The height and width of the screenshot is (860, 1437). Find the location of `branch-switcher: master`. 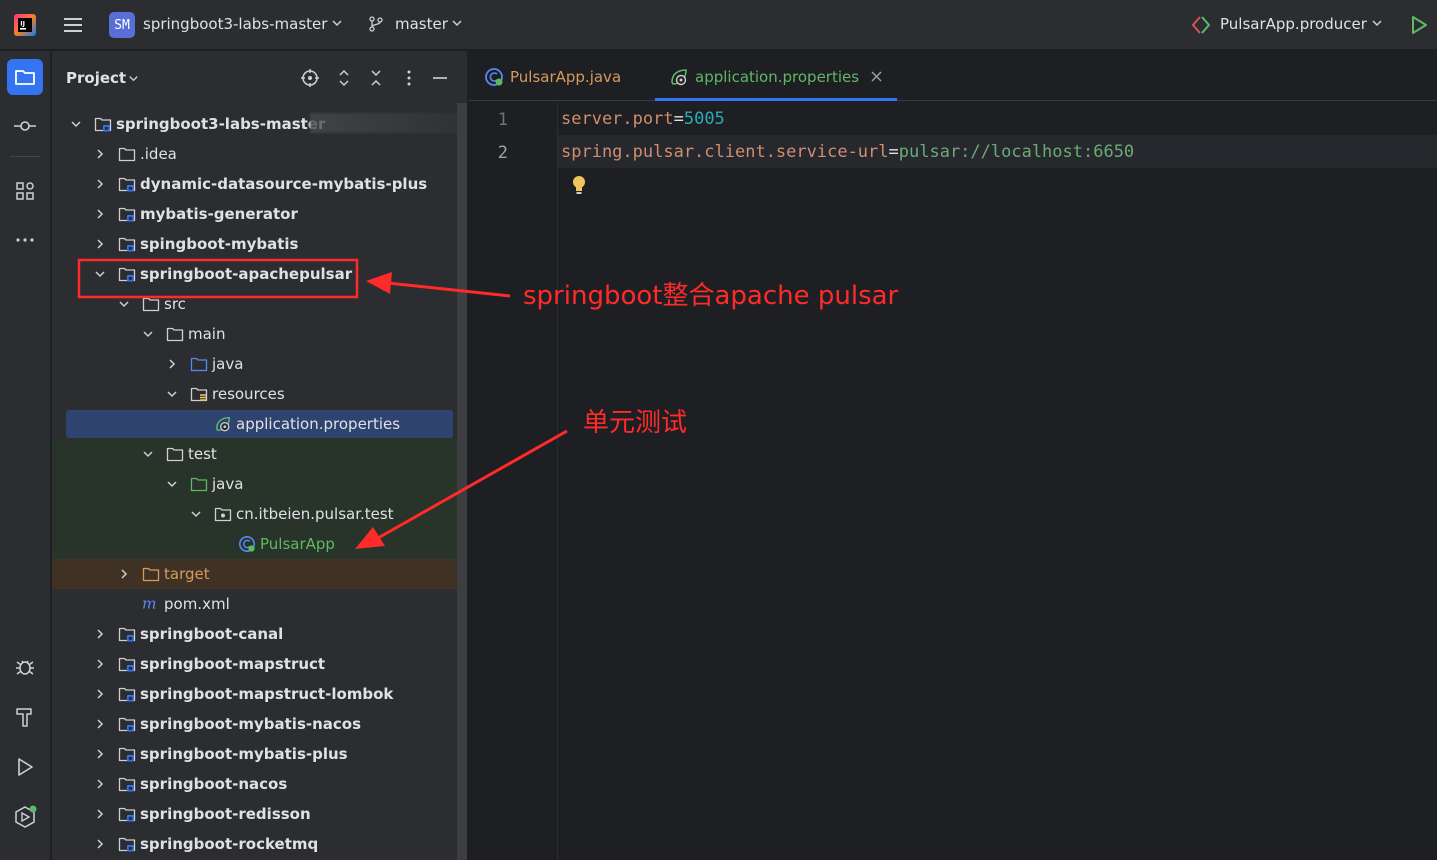

branch-switcher: master is located at coordinates (421, 24).